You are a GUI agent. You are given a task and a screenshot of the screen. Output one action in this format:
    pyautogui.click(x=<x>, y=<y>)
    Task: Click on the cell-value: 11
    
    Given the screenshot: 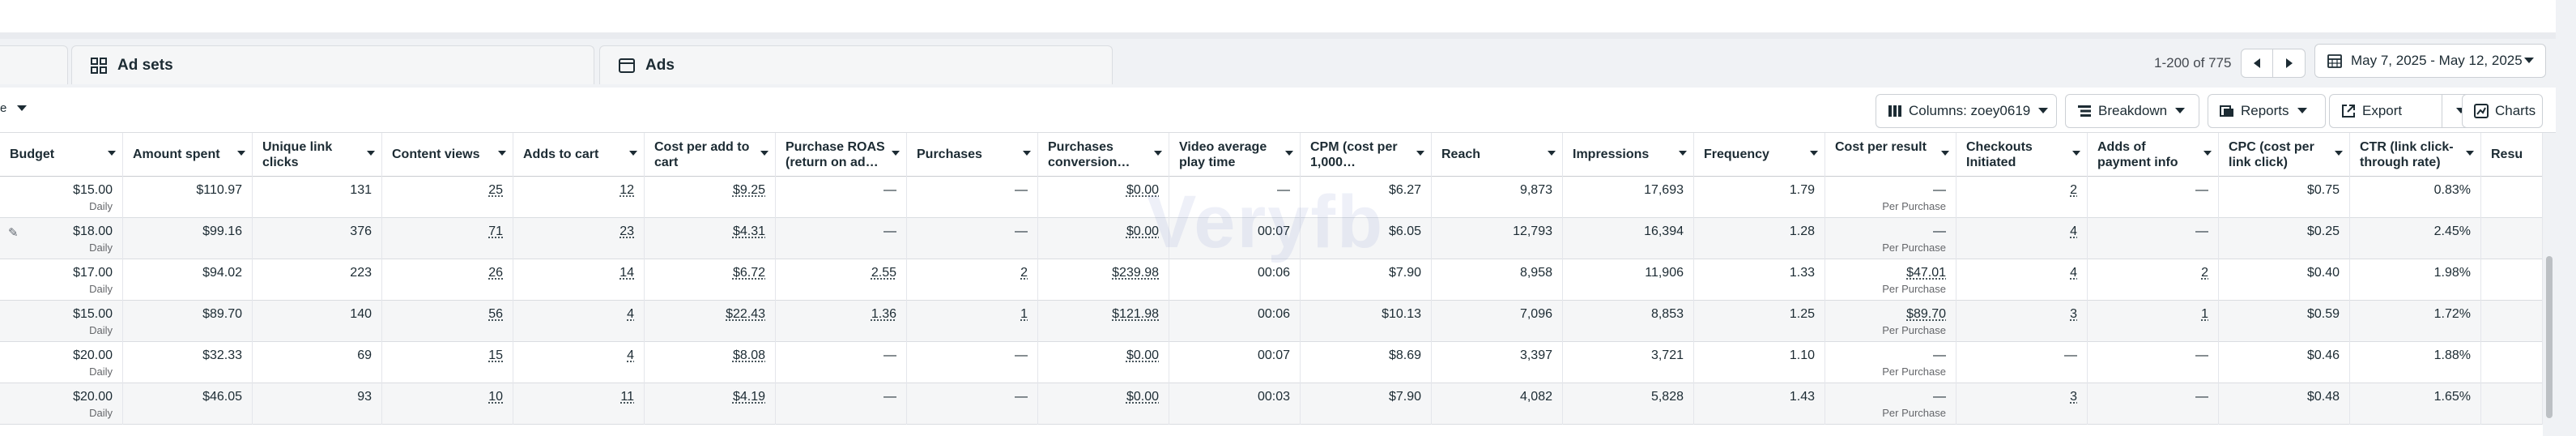 What is the action you would take?
    pyautogui.click(x=627, y=397)
    